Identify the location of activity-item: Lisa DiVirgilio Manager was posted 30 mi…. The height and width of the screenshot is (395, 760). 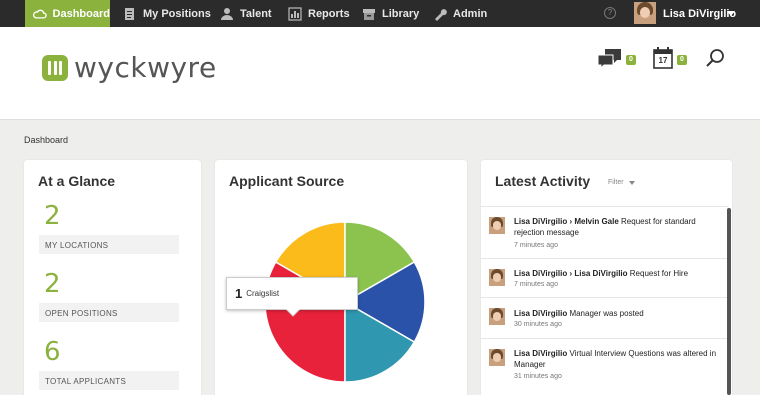
(605, 317).